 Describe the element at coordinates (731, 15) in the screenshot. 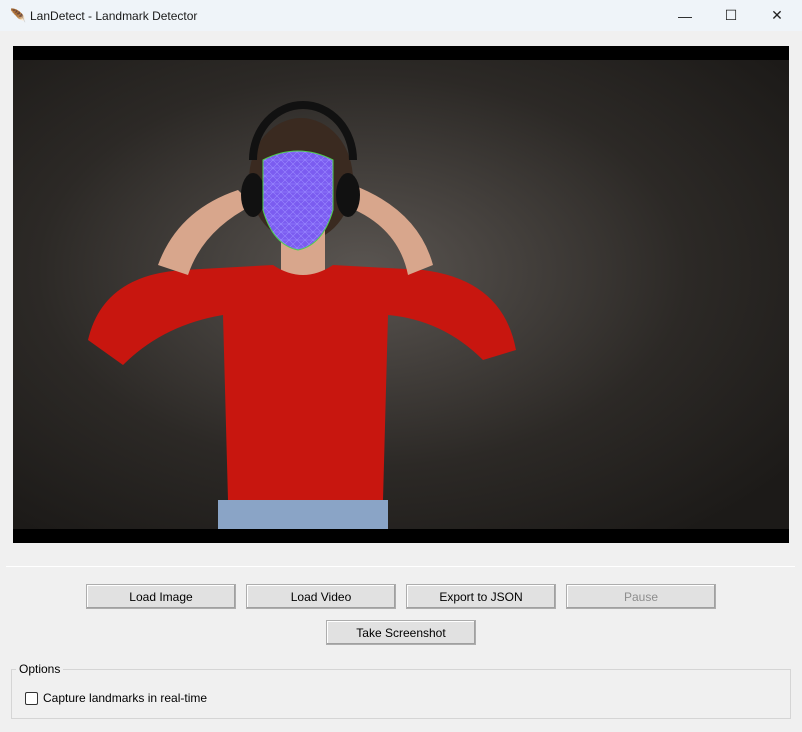

I see `maximize-button: ☐` at that location.